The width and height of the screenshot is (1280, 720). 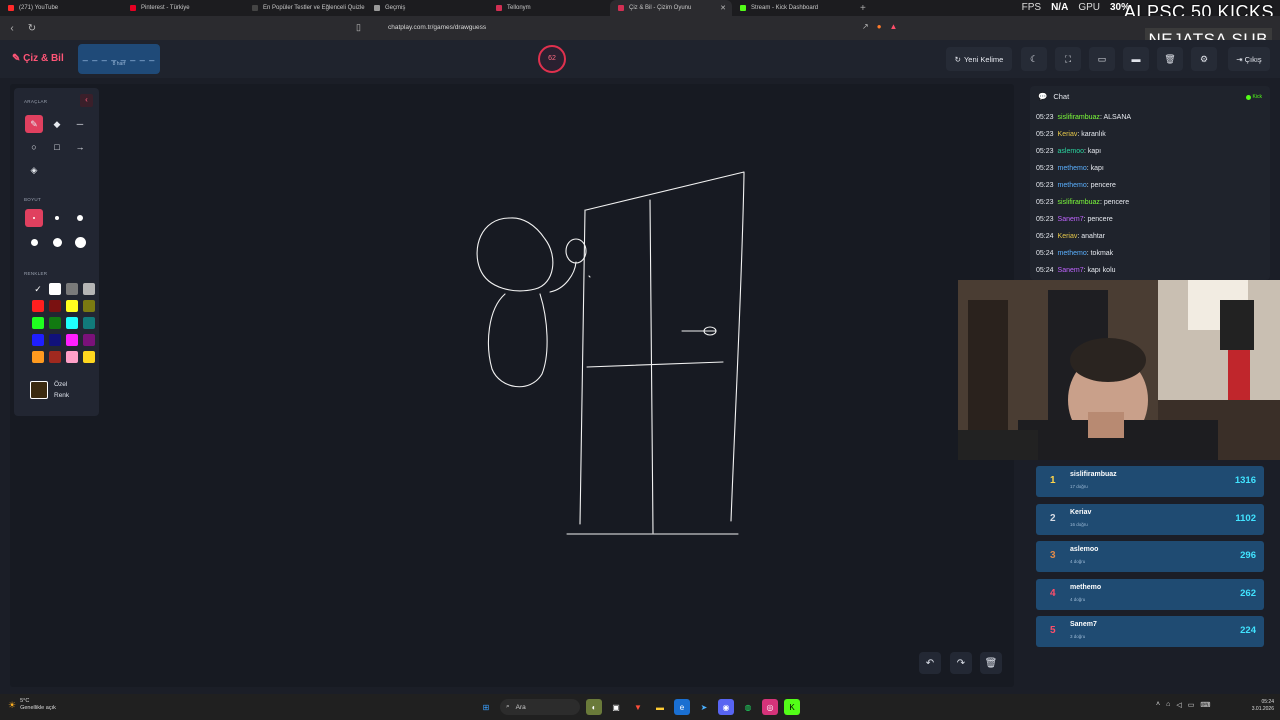 What do you see at coordinates (1178, 705) in the screenshot?
I see `volume-icon: ◁` at bounding box center [1178, 705].